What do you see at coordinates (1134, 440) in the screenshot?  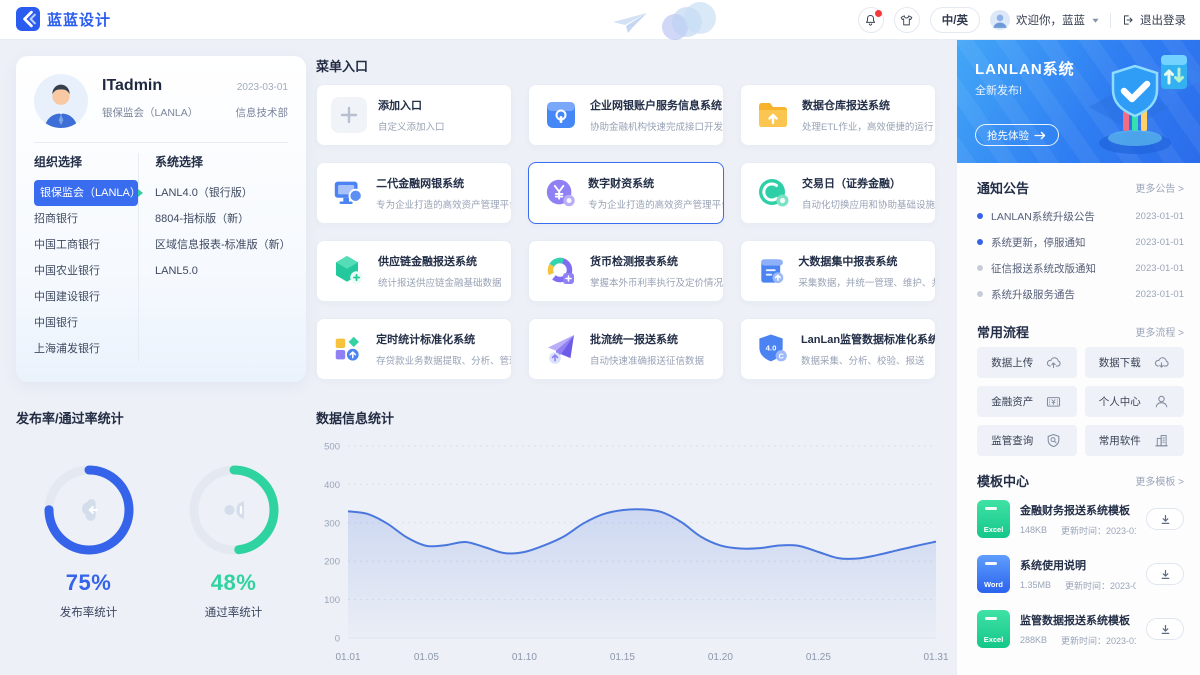 I see `flow-button: 常用软件` at bounding box center [1134, 440].